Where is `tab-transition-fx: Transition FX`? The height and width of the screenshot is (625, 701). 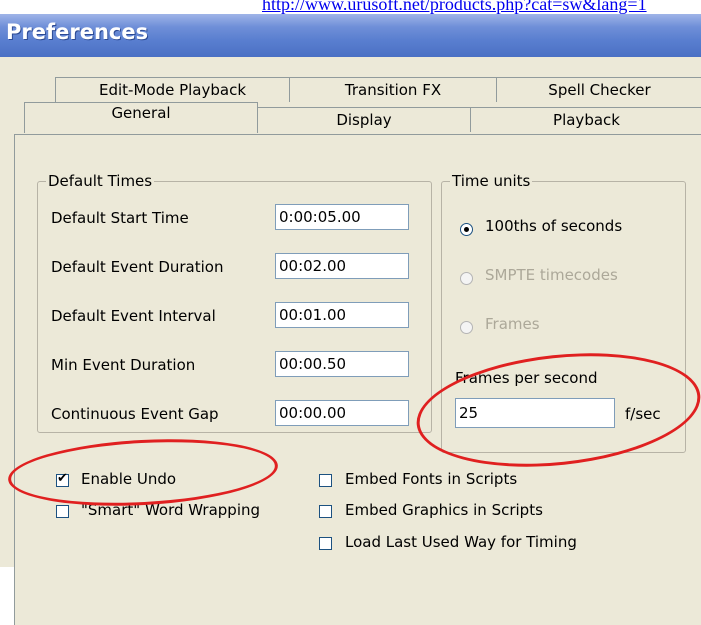
tab-transition-fx: Transition FX is located at coordinates (393, 89).